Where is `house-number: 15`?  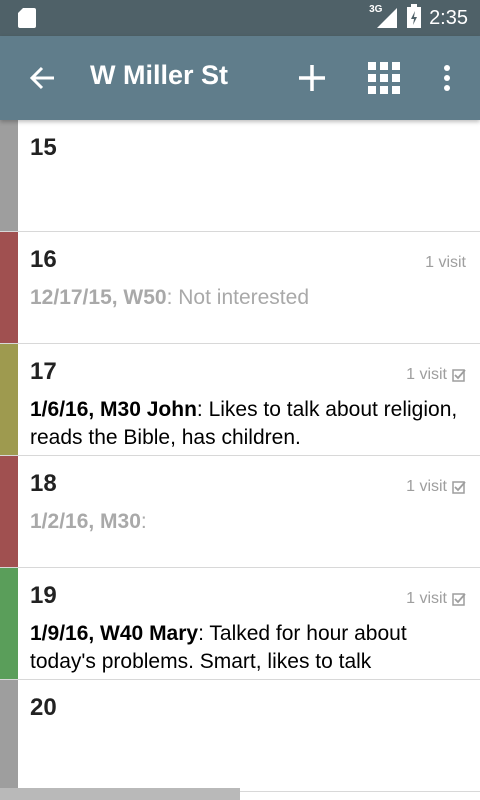
house-number: 15 is located at coordinates (43, 147).